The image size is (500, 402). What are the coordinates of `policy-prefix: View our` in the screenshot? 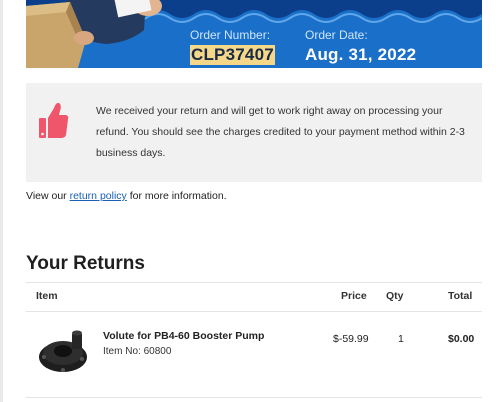 It's located at (48, 196).